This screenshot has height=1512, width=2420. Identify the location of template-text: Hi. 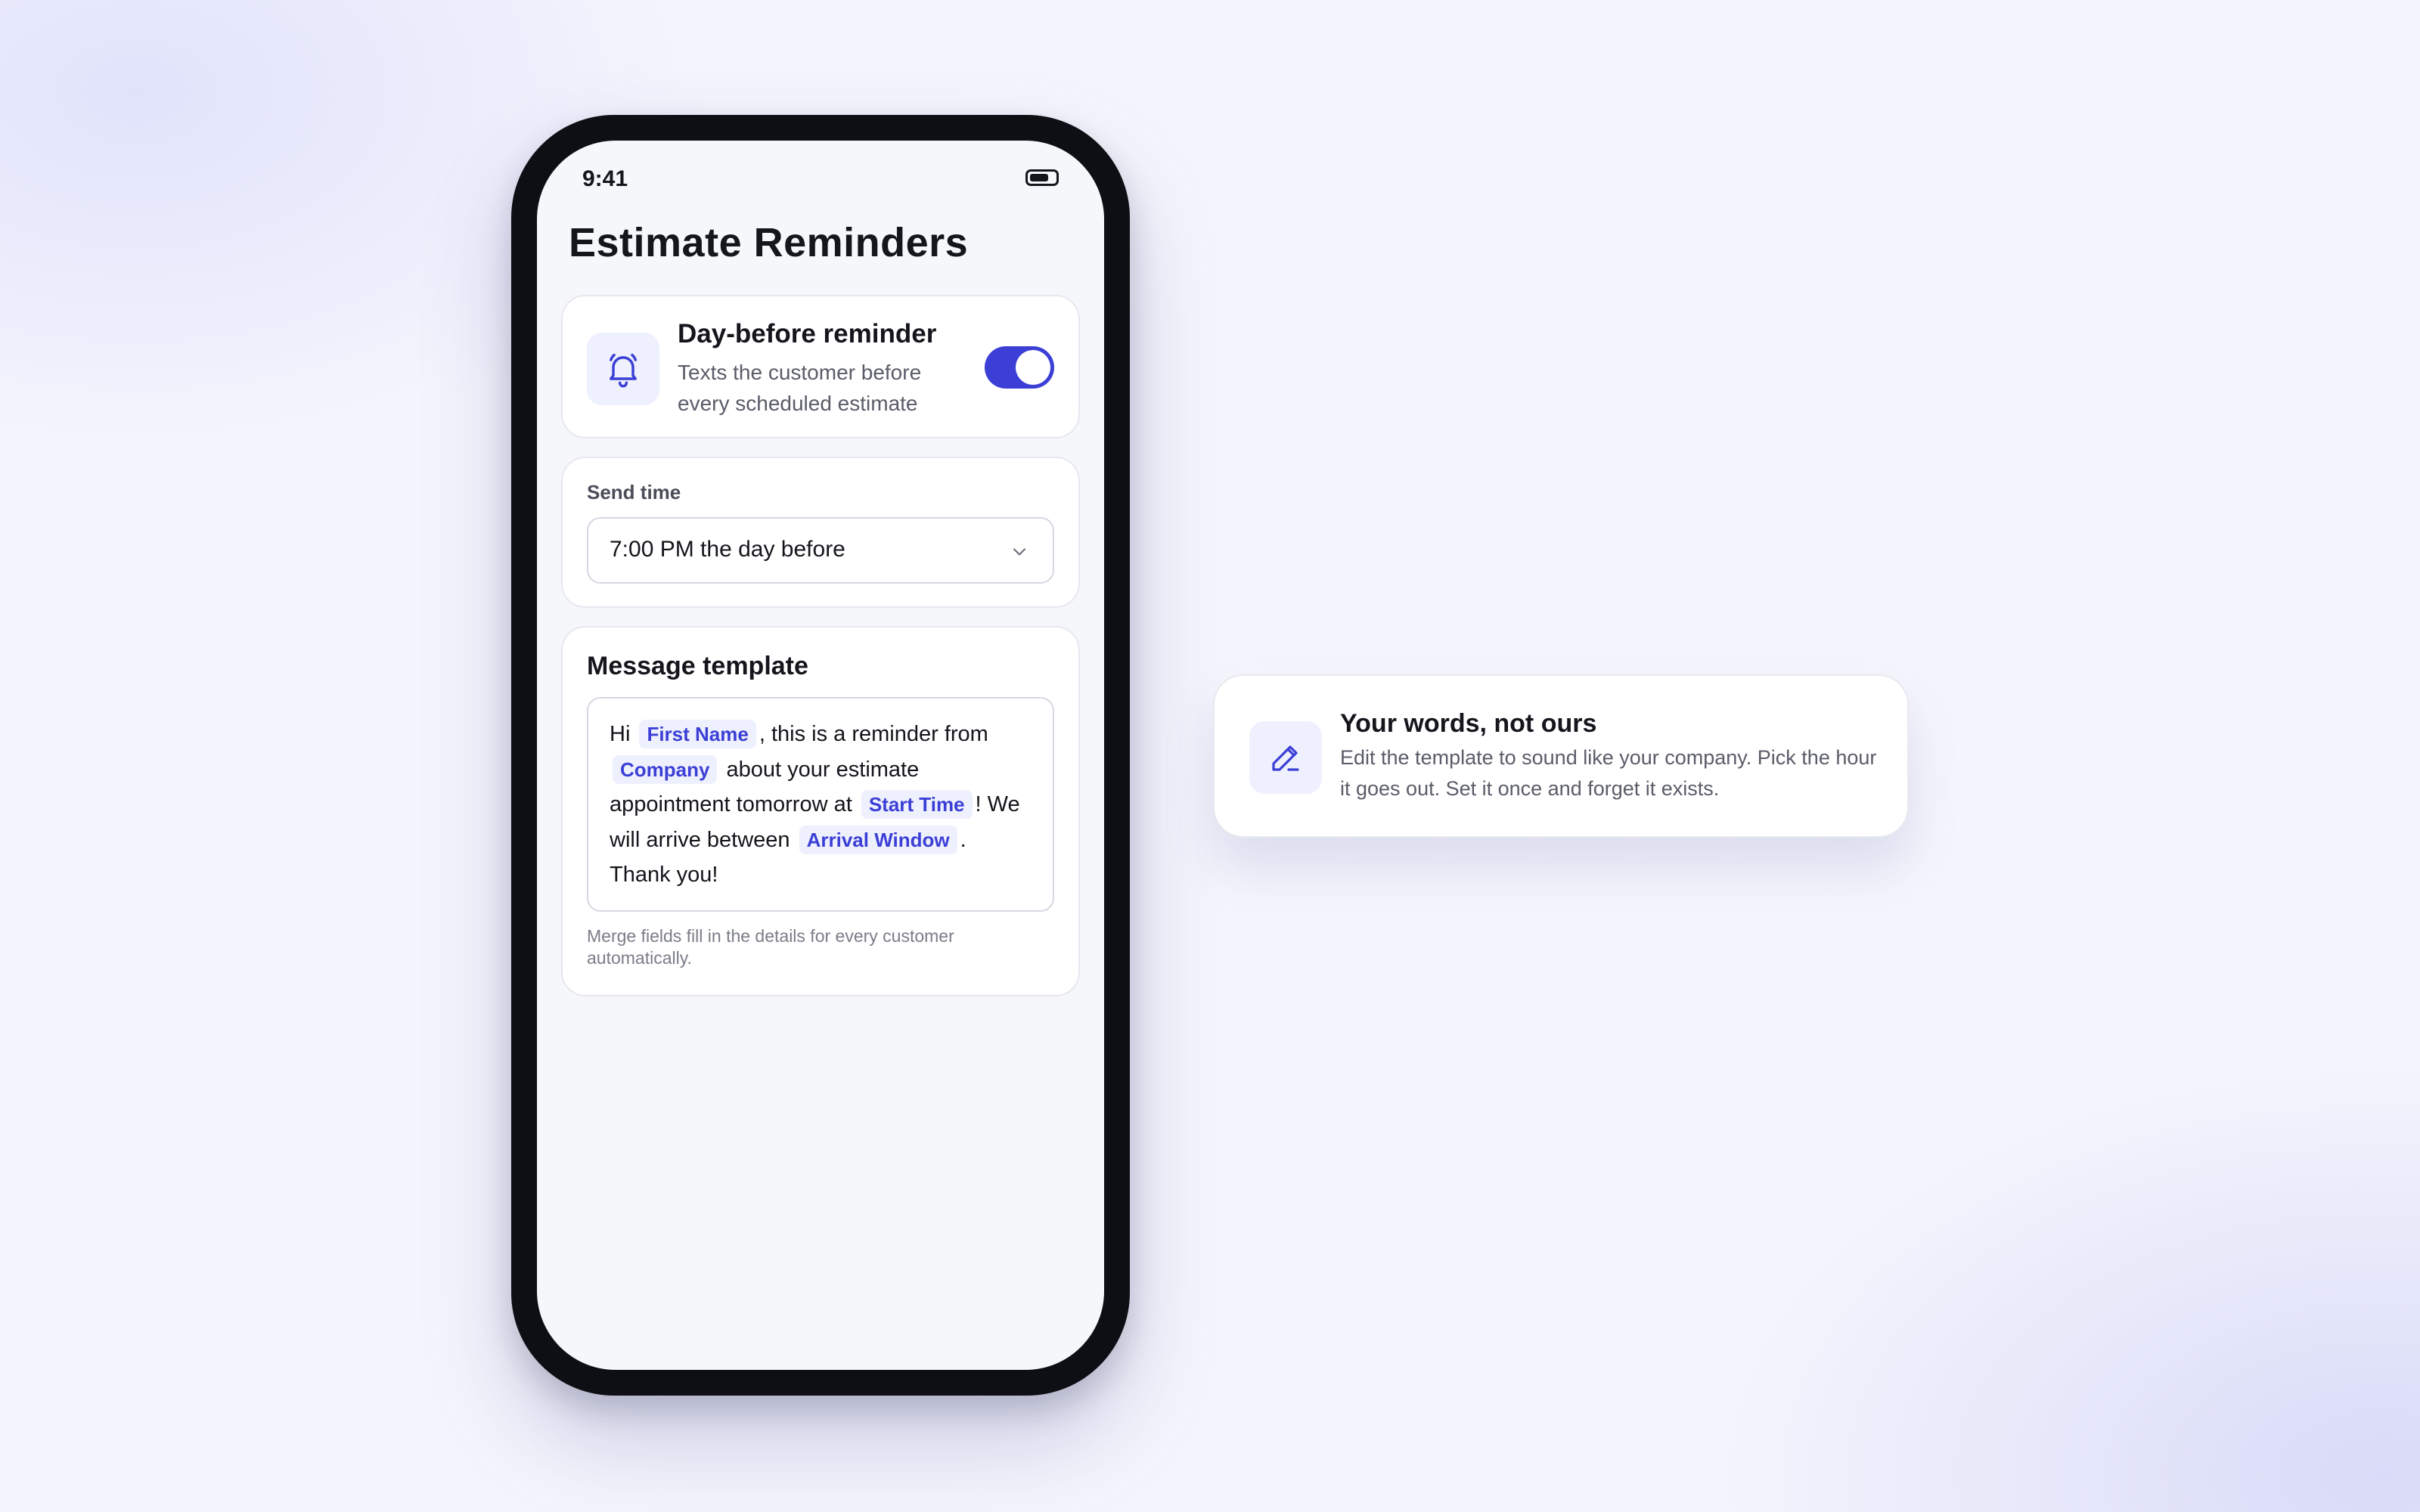
(620, 734).